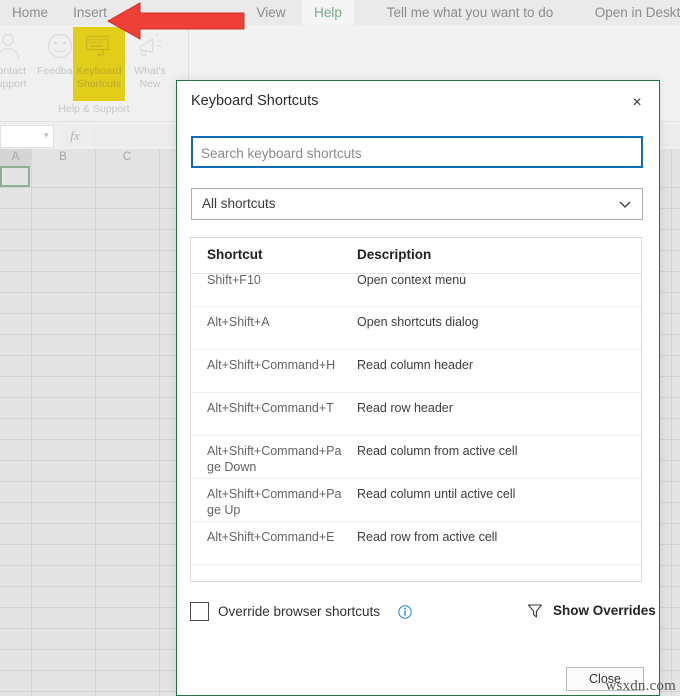  What do you see at coordinates (271, 12) in the screenshot?
I see `ribbon-tab-view: View` at bounding box center [271, 12].